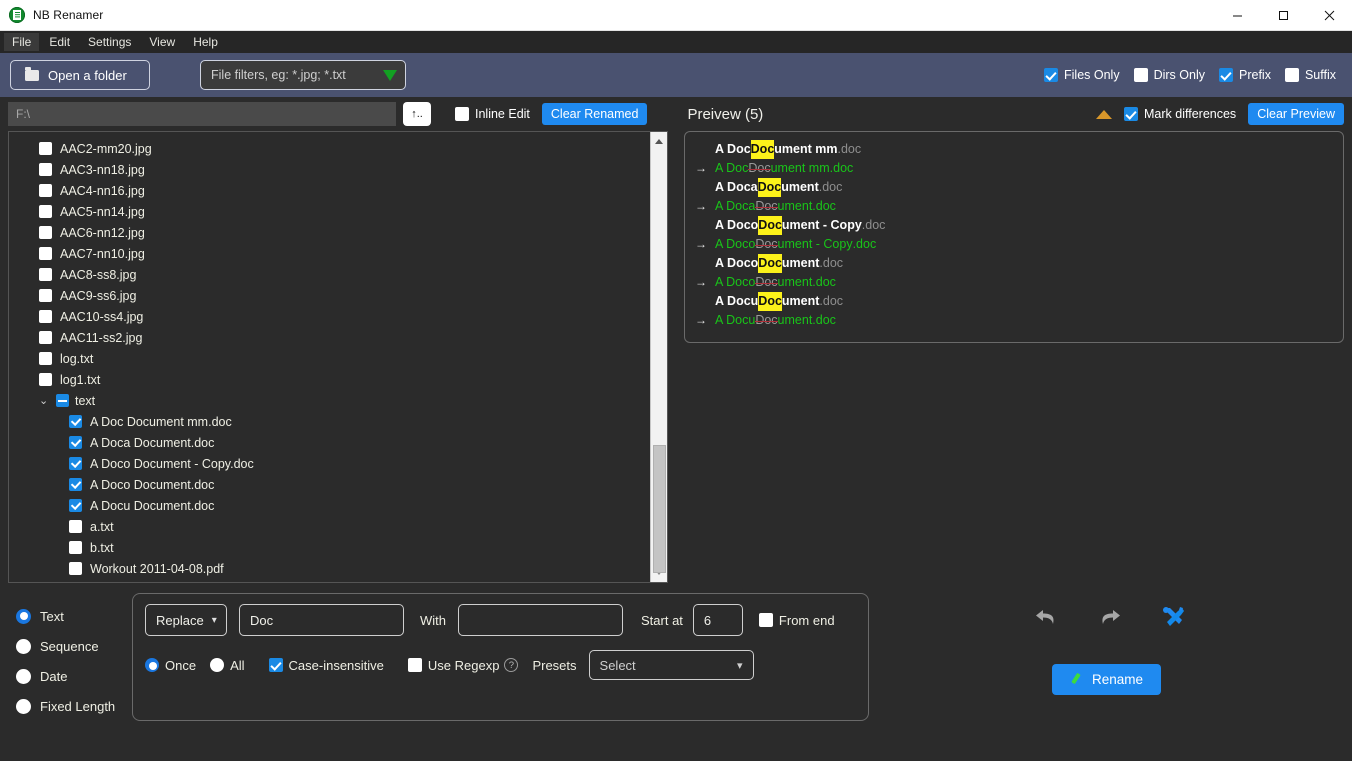 This screenshot has height=761, width=1352. Describe the element at coordinates (1310, 75) in the screenshot. I see `suffix-checkbox: Suffix` at that location.